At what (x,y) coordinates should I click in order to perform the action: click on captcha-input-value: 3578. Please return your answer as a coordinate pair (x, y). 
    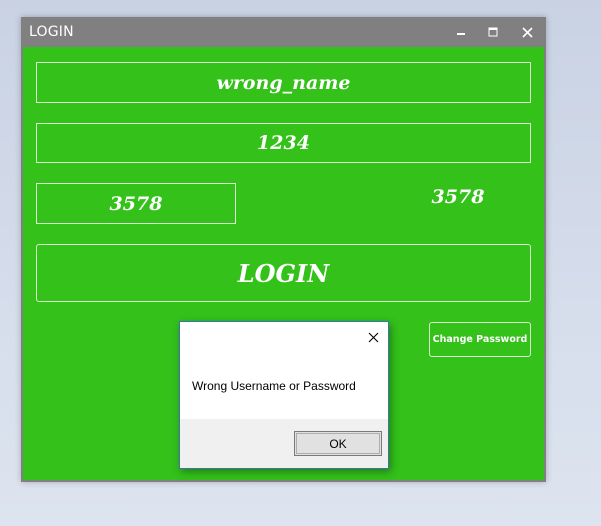
    Looking at the image, I should click on (136, 203).